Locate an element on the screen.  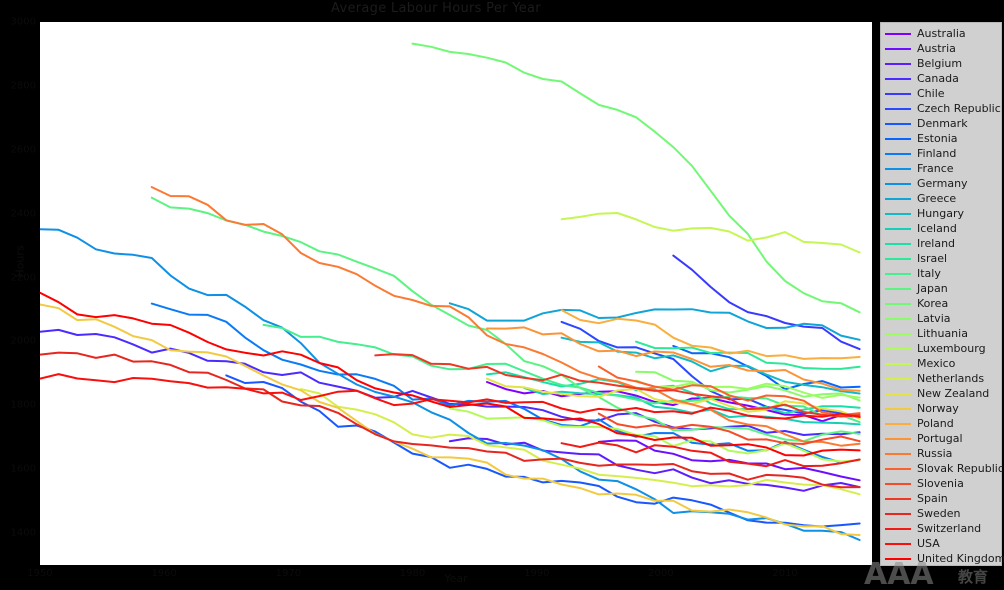
legend-item-label: Denmark is located at coordinates (942, 123).